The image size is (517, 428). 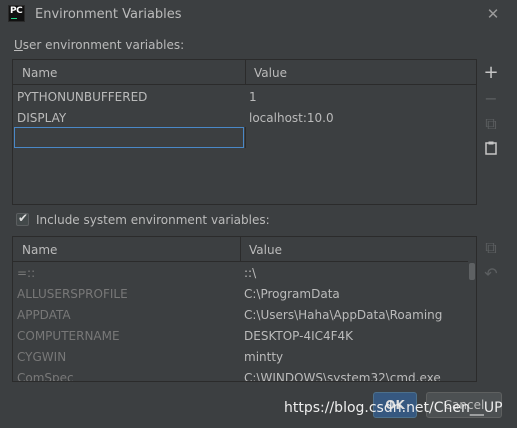 I want to click on window-title: Environment Variables, so click(x=108, y=14).